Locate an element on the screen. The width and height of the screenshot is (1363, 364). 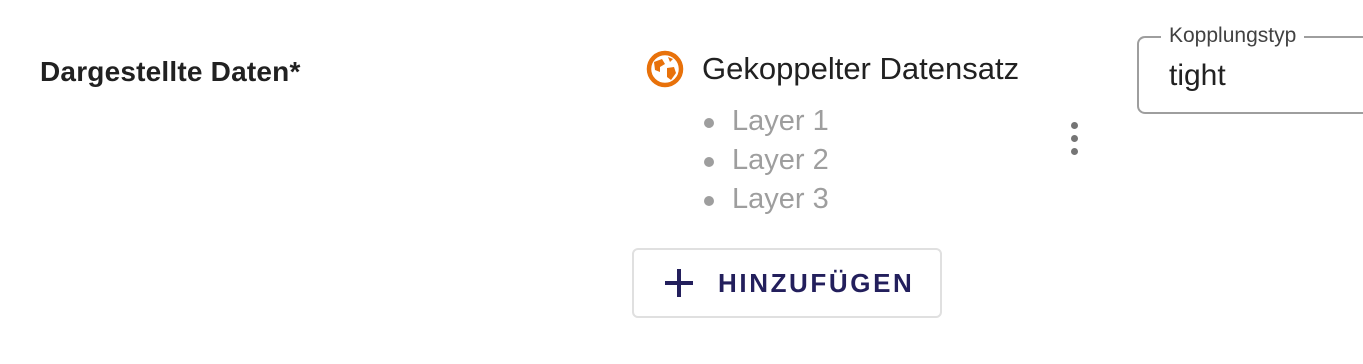
displayed-data-label: Dargestellte Daten* is located at coordinates (170, 71).